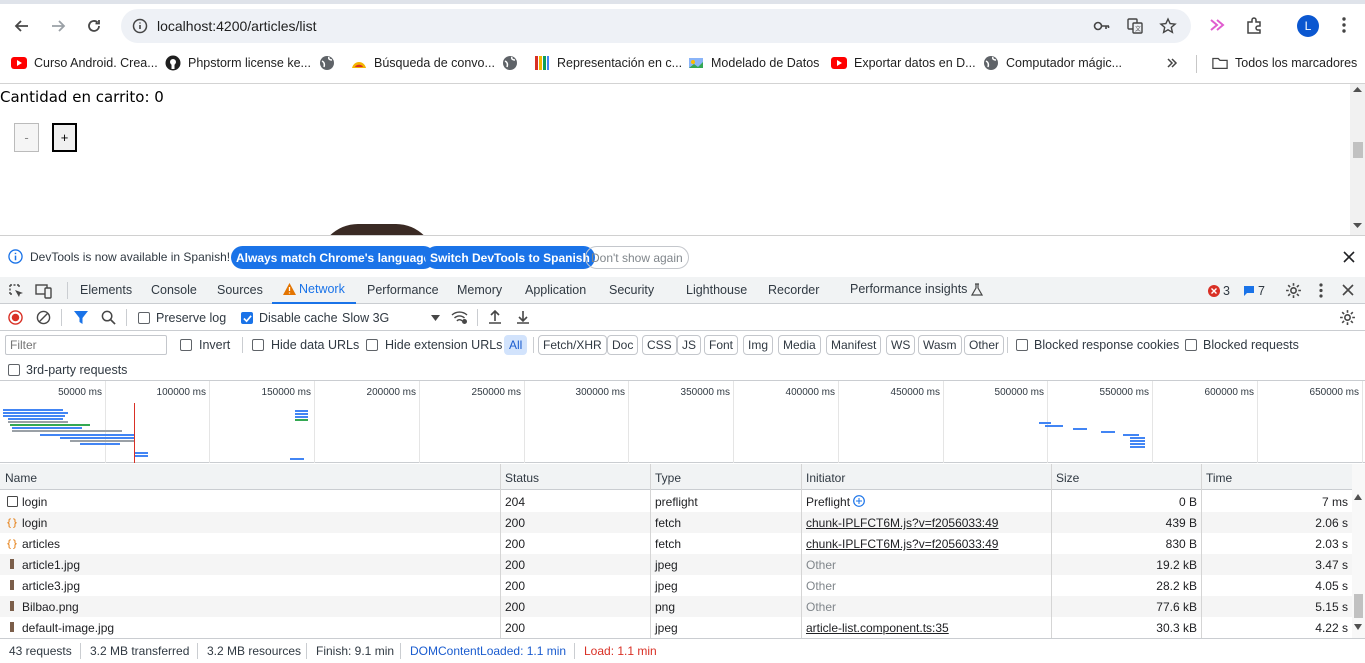 This screenshot has height=663, width=1365. Describe the element at coordinates (372, 345) in the screenshot. I see `hide-extension-urls-check` at that location.